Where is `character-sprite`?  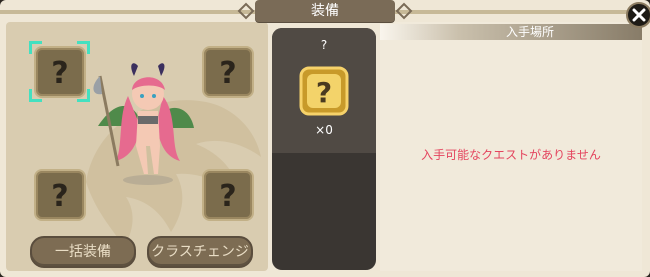 character-sprite is located at coordinates (143, 124).